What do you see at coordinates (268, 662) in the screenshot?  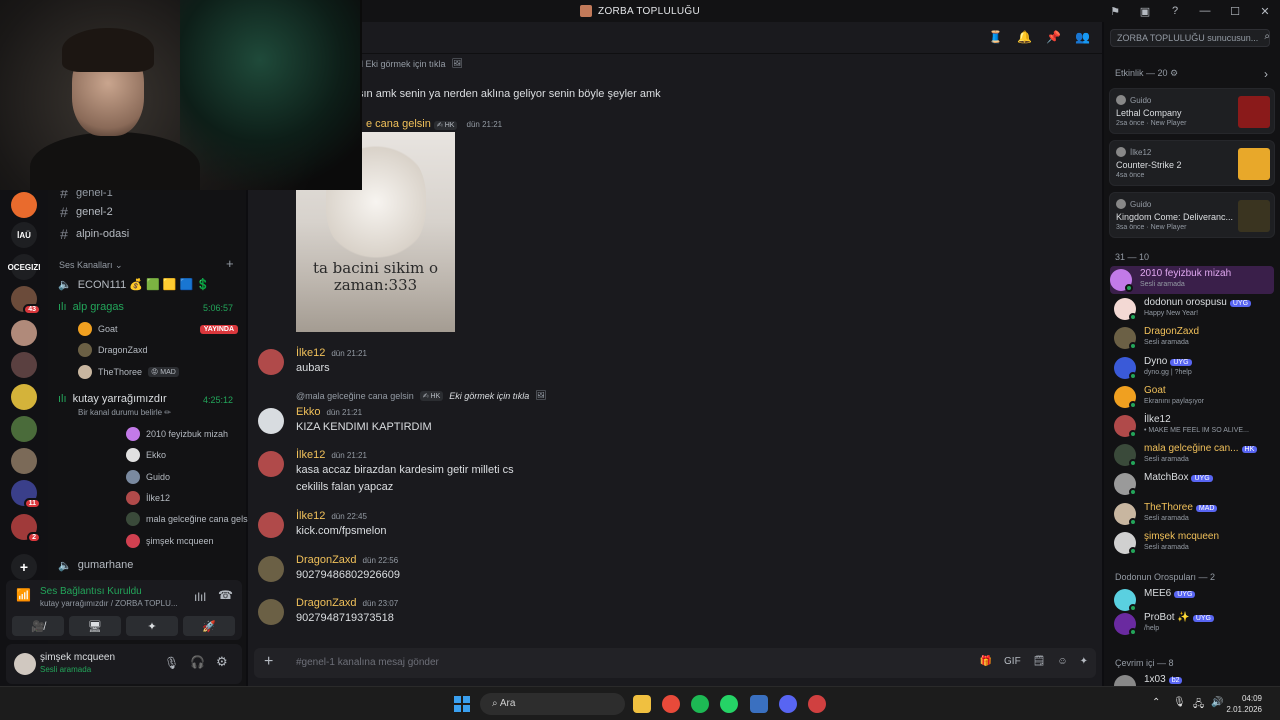 I see `attach-plus-icon: +` at bounding box center [268, 662].